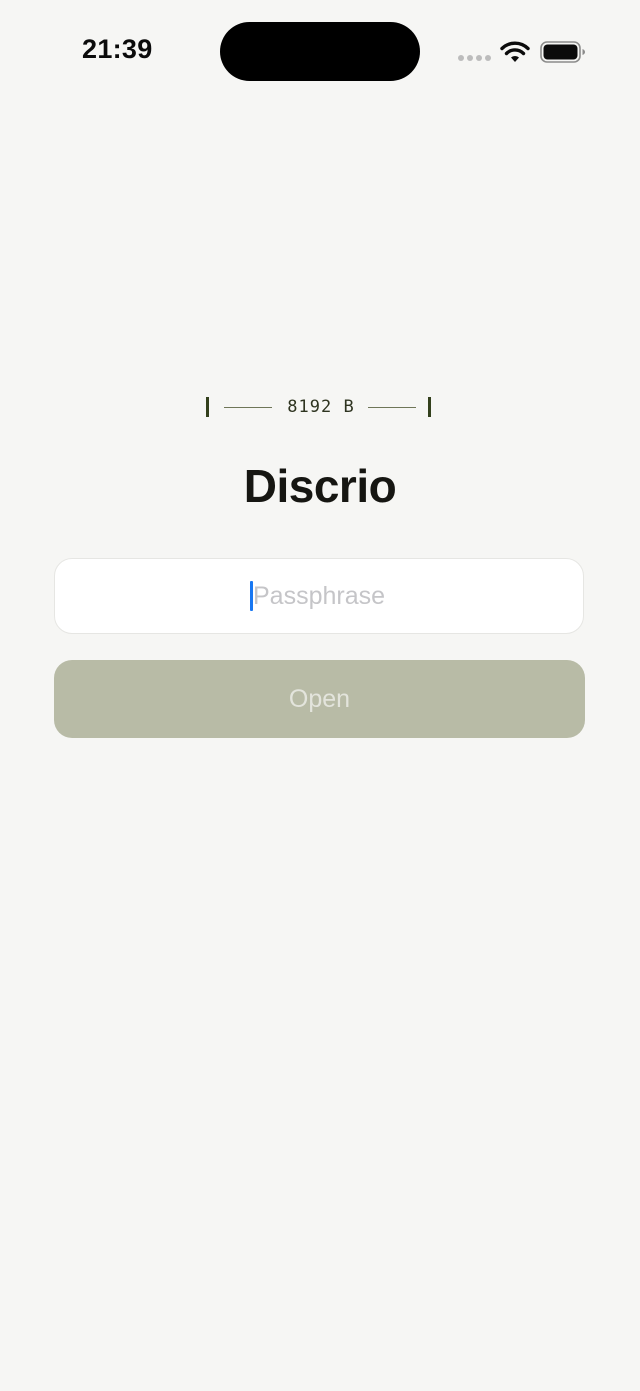  I want to click on battery-icon, so click(562, 52).